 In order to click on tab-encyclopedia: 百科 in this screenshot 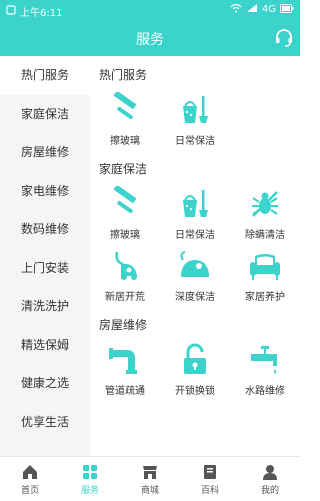, I will do `click(210, 479)`.